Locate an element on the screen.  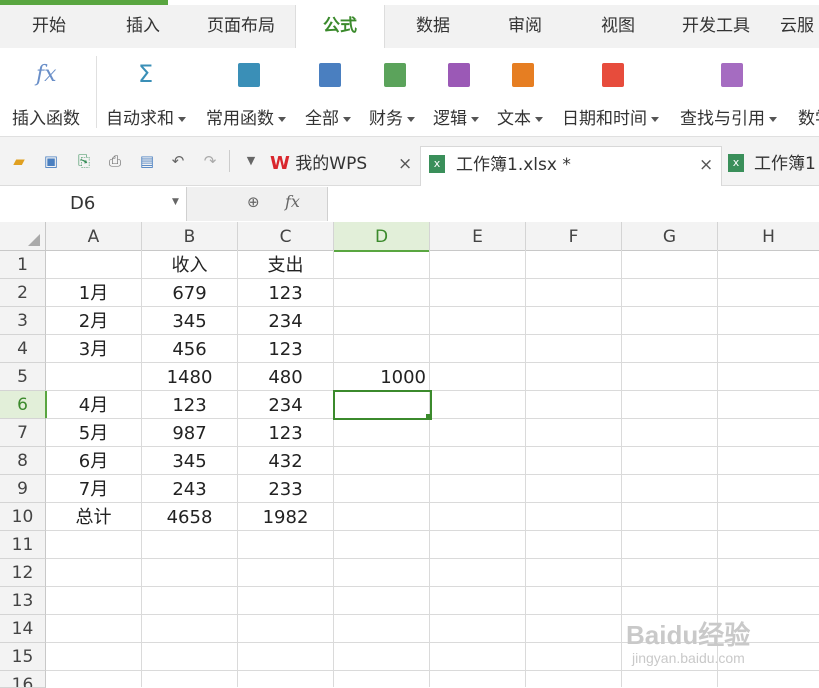
cell-b5: 1480 is located at coordinates (189, 377).